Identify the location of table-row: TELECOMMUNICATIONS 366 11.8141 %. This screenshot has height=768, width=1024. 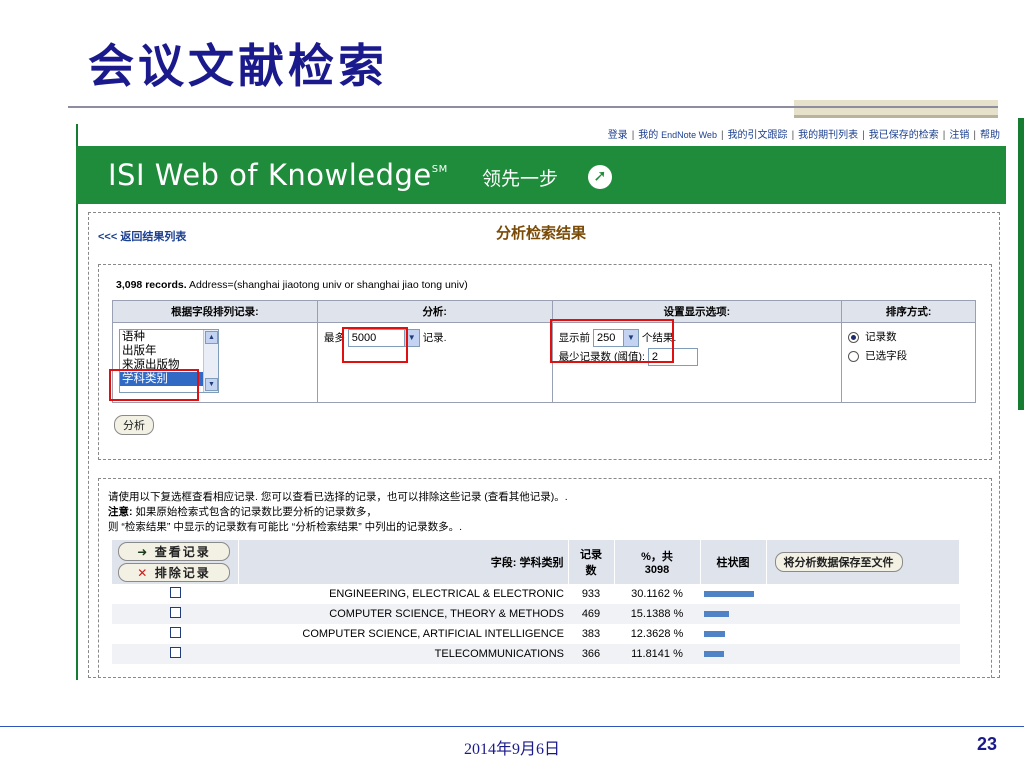
(536, 654).